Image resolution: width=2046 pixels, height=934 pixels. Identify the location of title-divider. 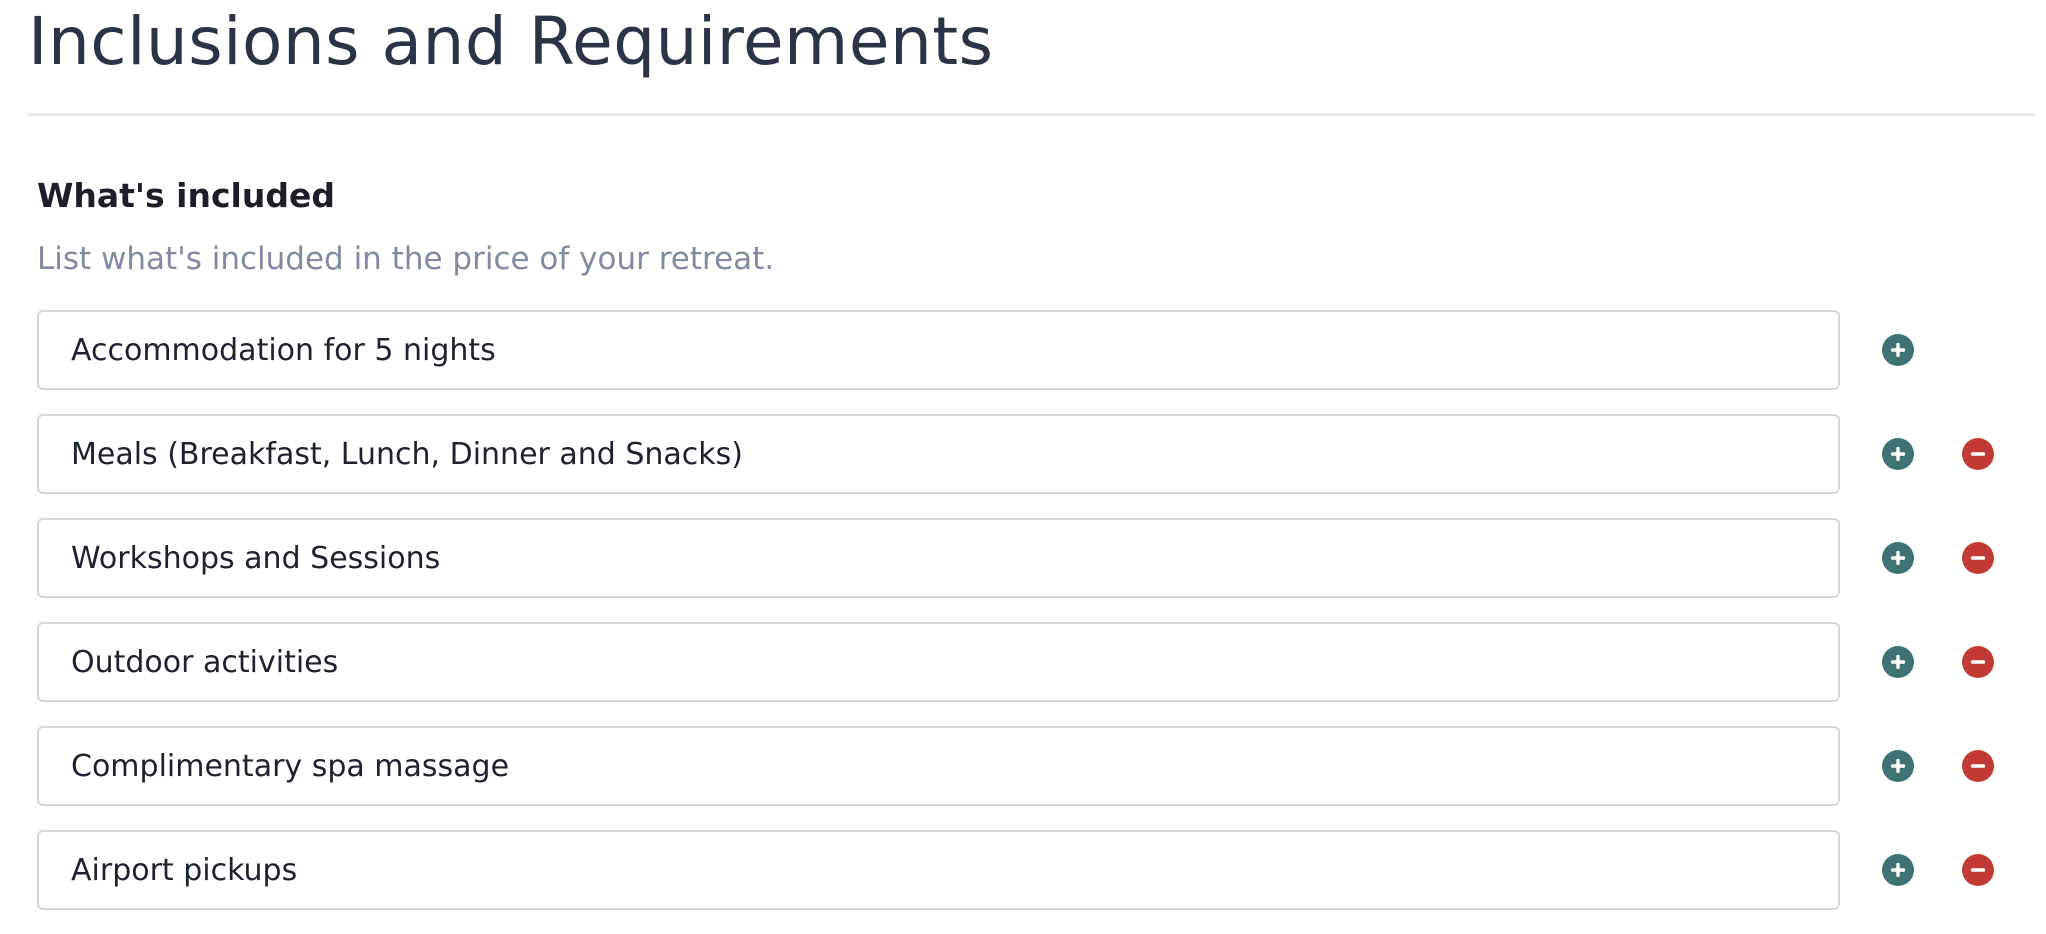
(1031, 114).